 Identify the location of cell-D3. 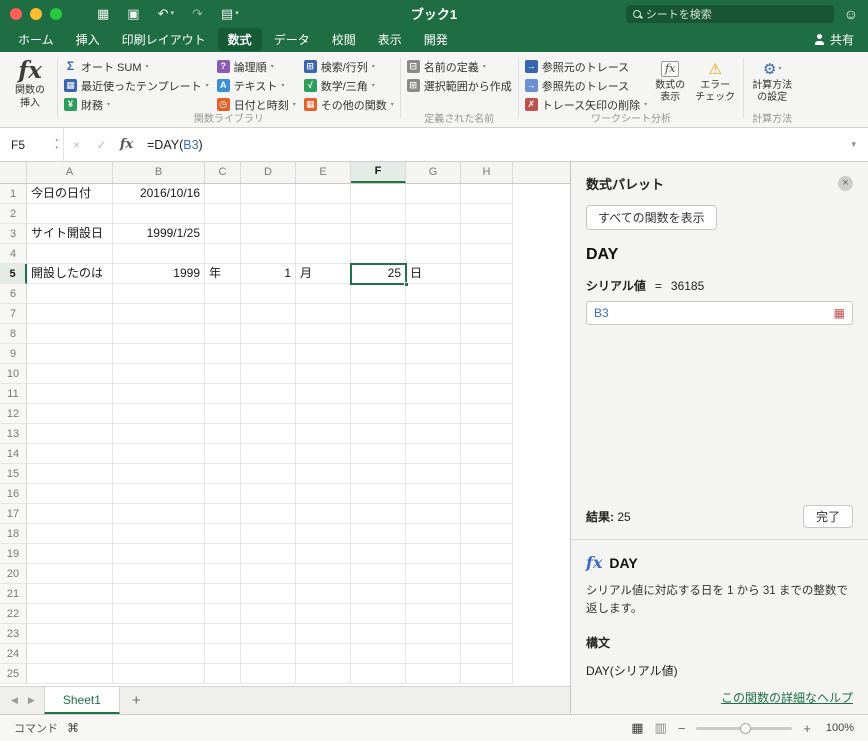
(268, 234).